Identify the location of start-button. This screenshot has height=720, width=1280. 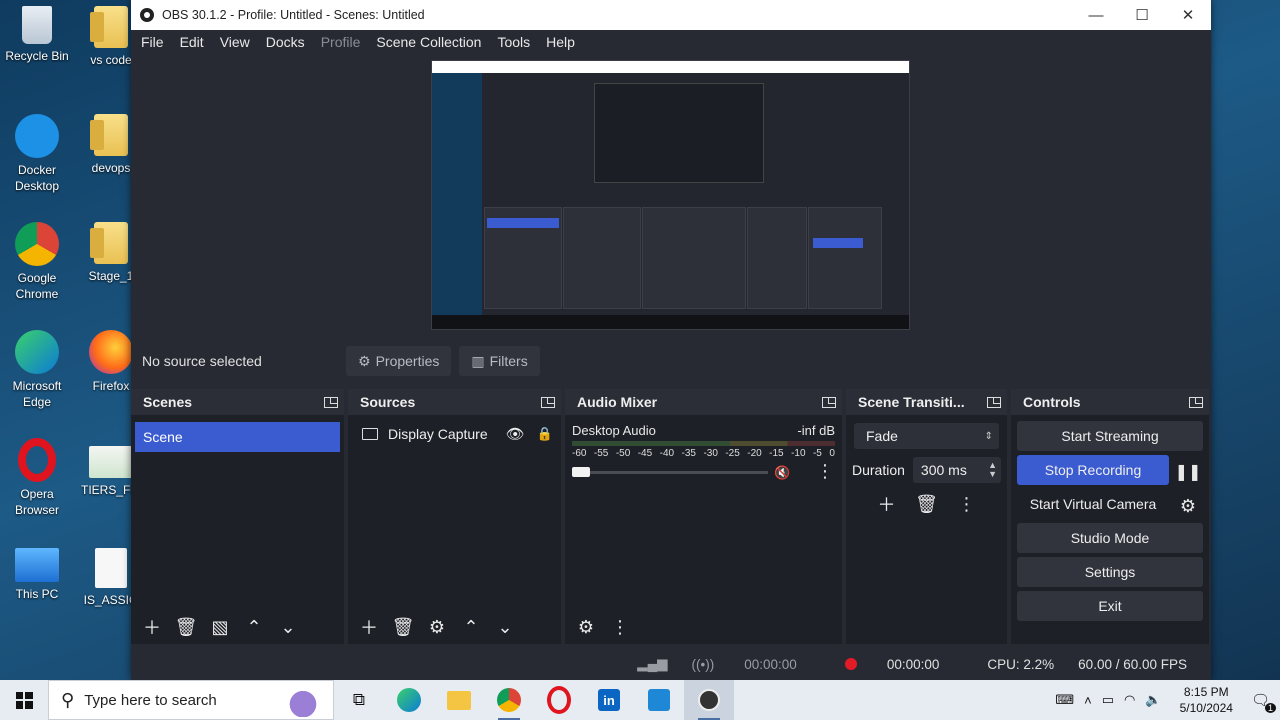
(24, 700).